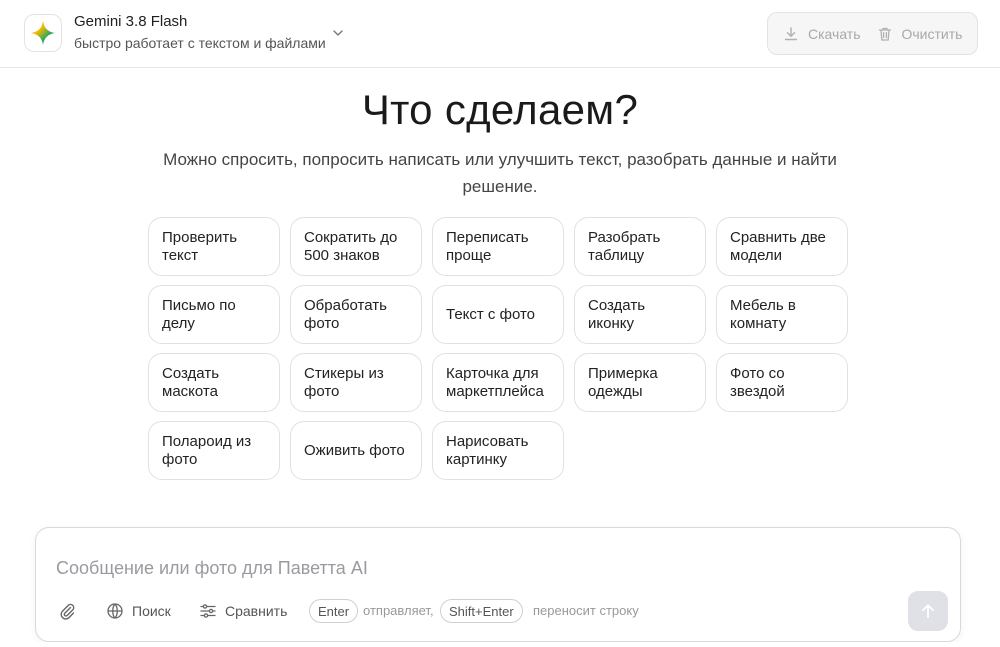 The width and height of the screenshot is (1000, 647). I want to click on paperclip-icon, so click(67, 611).